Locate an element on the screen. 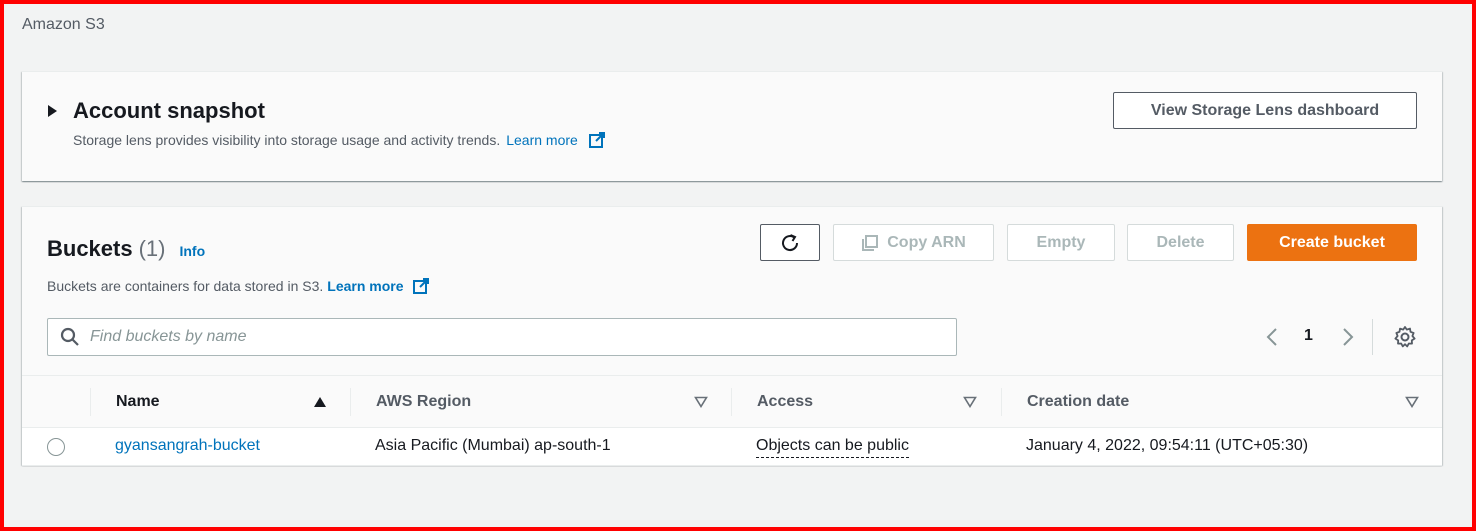  chevron-left-icon is located at coordinates (1273, 337).